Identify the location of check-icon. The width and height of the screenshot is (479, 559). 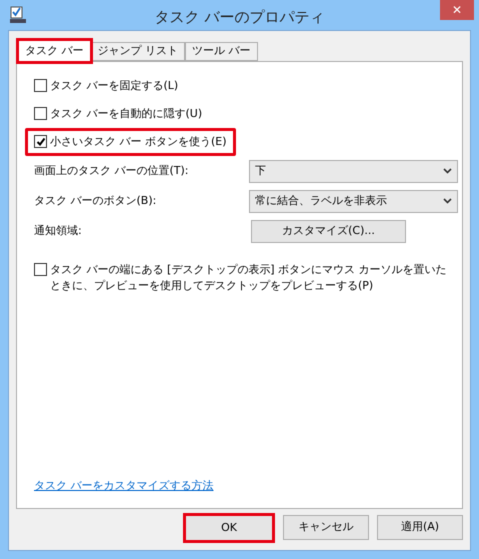
(41, 141).